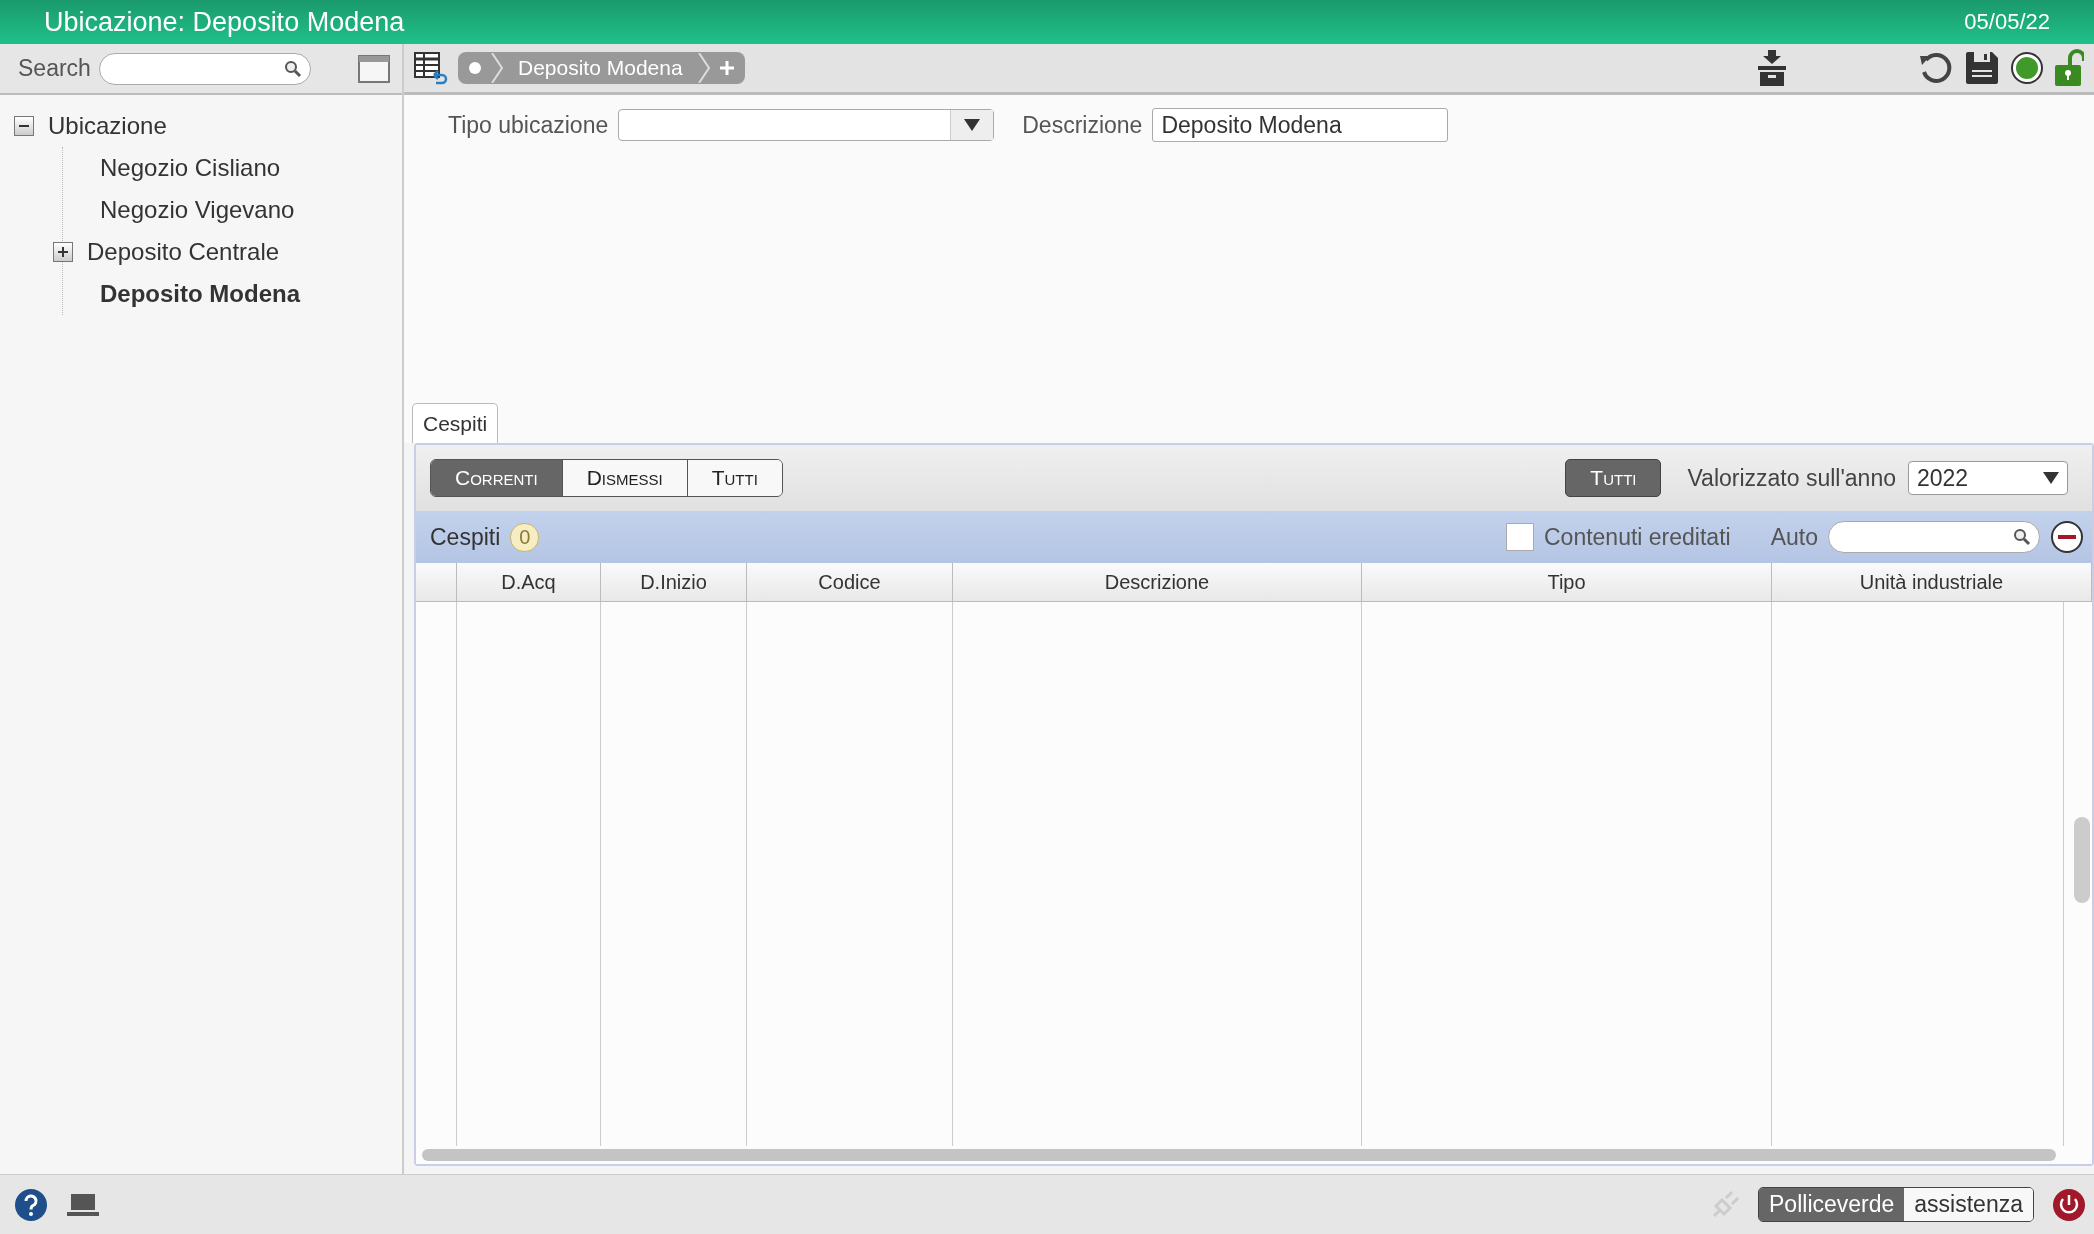  I want to click on checkbox, so click(1520, 537).